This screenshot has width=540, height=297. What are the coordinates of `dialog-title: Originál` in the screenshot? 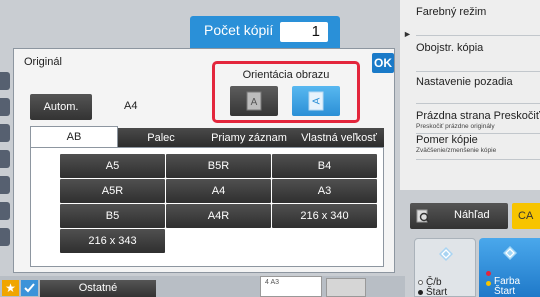 It's located at (43, 62).